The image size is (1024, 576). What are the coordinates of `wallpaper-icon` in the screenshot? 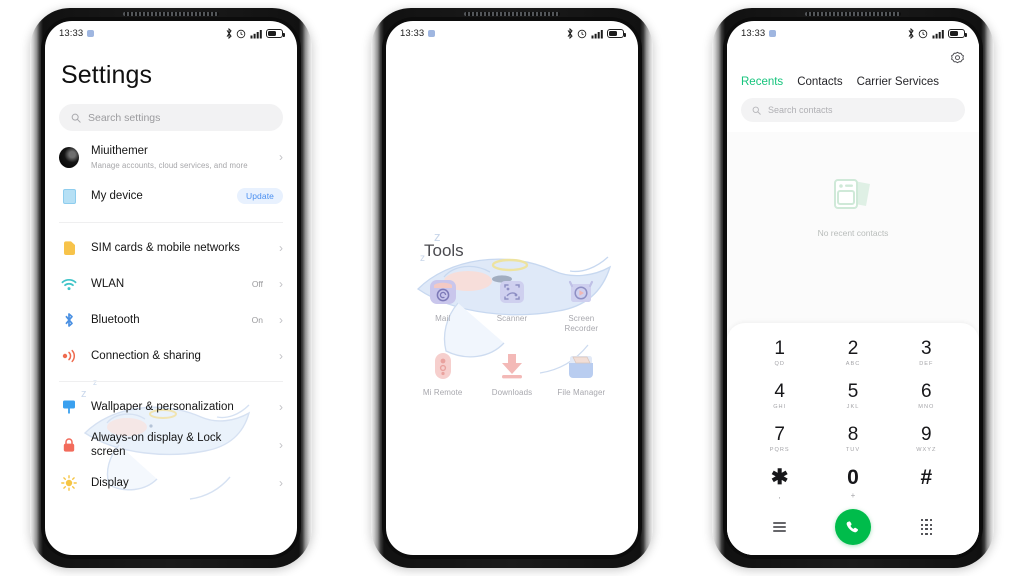 It's located at (69, 407).